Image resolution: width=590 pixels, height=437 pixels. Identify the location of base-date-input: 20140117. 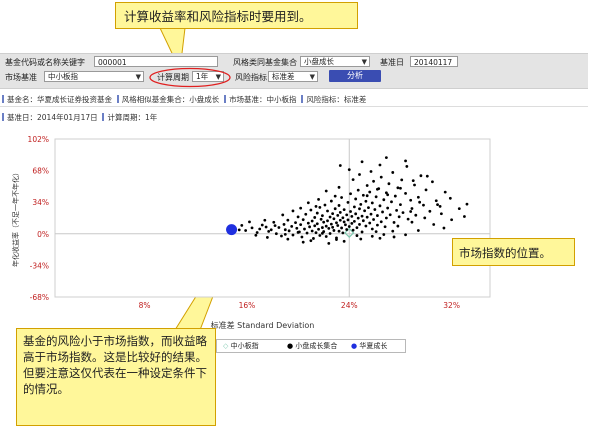
(434, 61).